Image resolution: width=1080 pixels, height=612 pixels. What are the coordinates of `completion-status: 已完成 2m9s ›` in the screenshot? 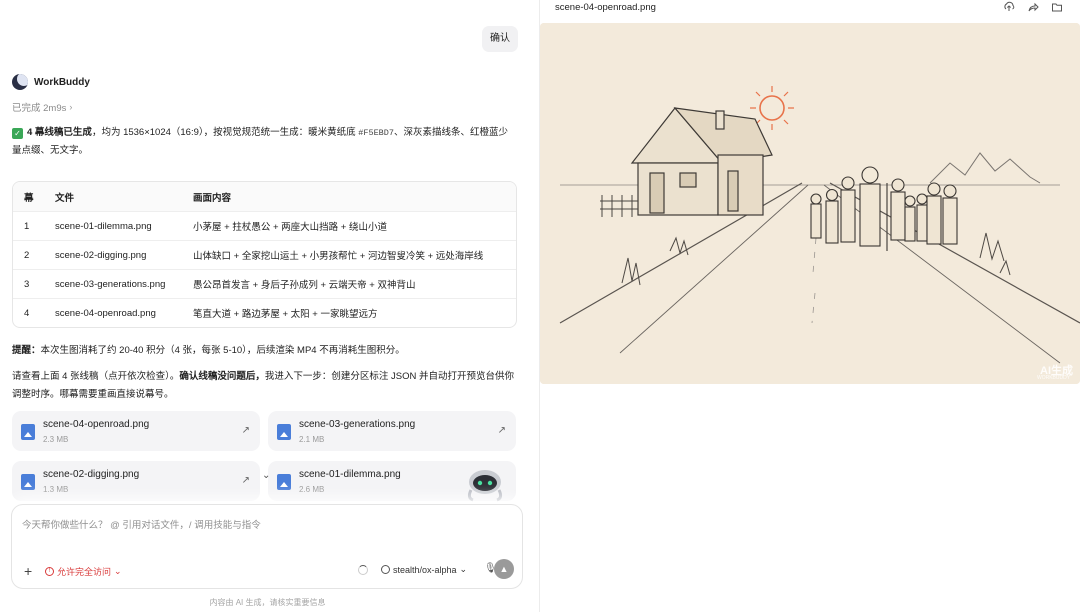 It's located at (42, 107).